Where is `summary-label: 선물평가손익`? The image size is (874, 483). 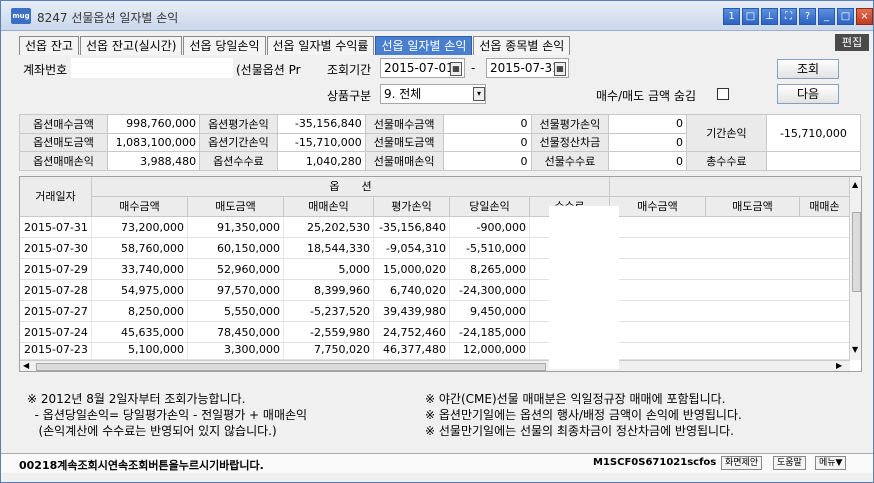 summary-label: 선물평가손익 is located at coordinates (570, 124).